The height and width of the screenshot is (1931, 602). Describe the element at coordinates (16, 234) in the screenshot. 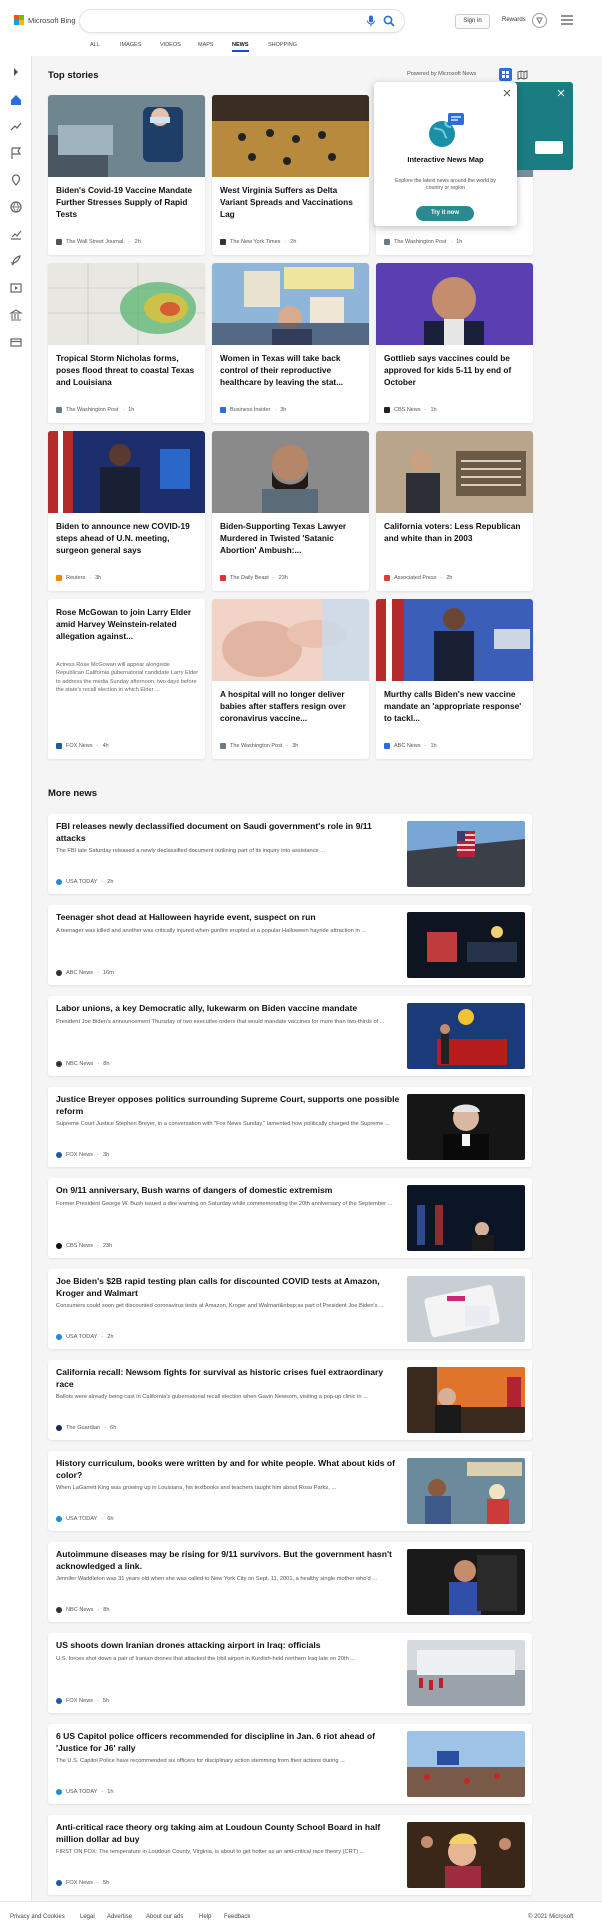

I see `chart-icon` at that location.